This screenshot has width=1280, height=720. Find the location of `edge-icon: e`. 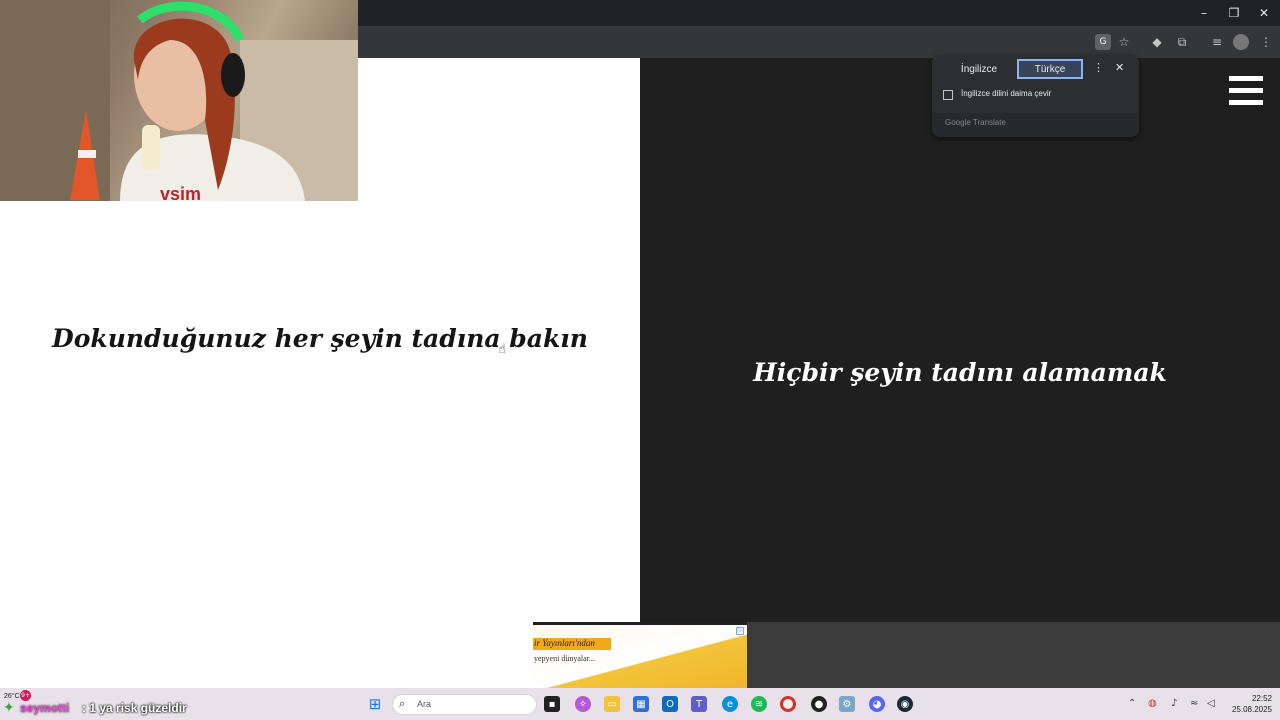

edge-icon: e is located at coordinates (730, 704).